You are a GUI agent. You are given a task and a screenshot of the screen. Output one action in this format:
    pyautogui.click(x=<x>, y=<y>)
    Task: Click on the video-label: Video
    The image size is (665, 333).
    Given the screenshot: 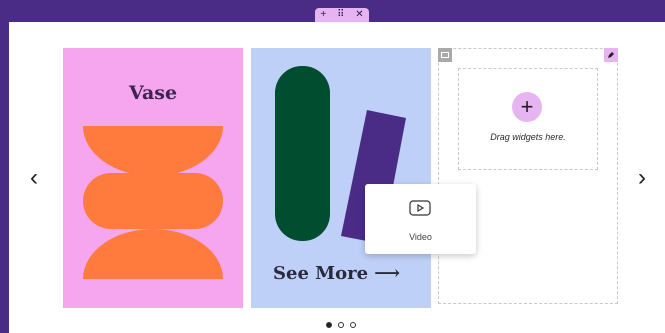 What is the action you would take?
    pyautogui.click(x=420, y=237)
    